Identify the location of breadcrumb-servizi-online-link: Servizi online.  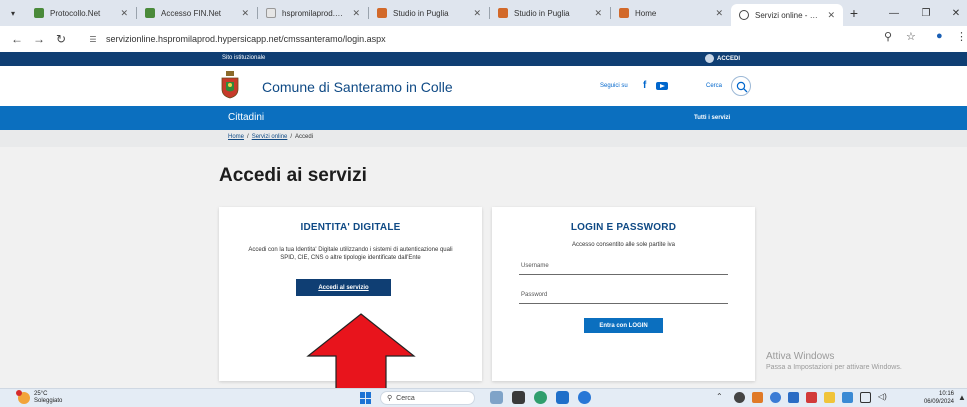
(270, 137).